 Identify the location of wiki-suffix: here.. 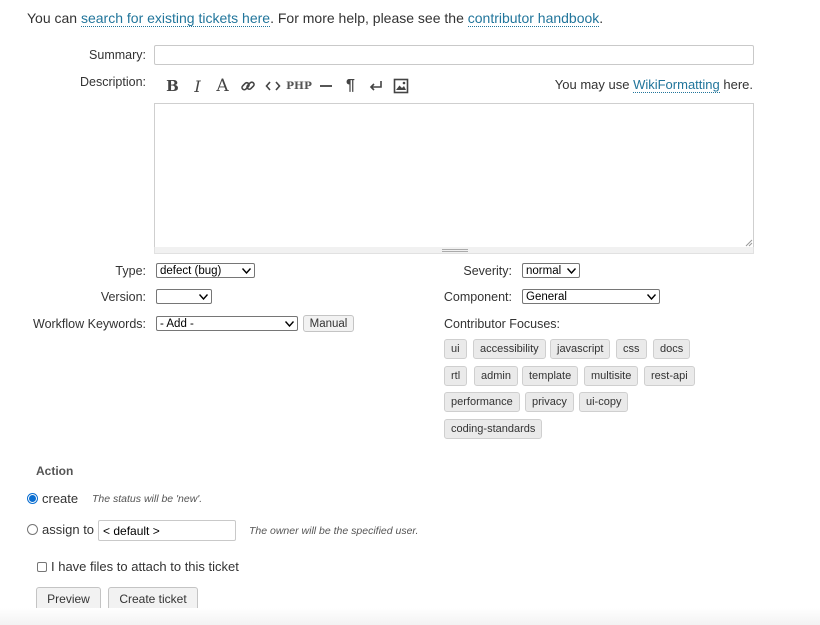
(736, 84).